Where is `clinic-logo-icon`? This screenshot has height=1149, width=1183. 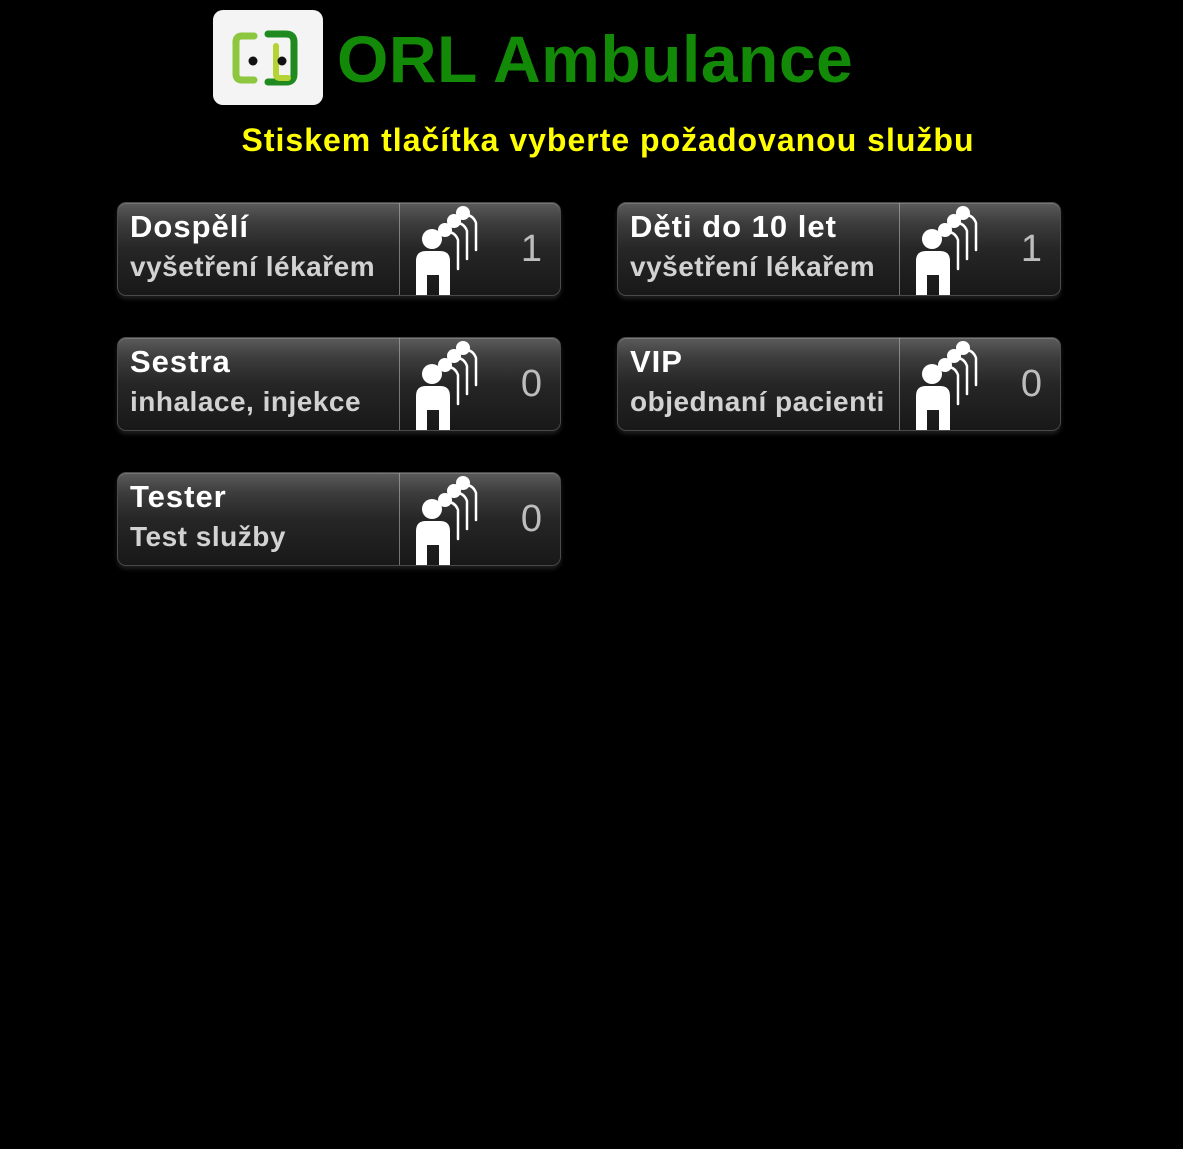 clinic-logo-icon is located at coordinates (268, 57).